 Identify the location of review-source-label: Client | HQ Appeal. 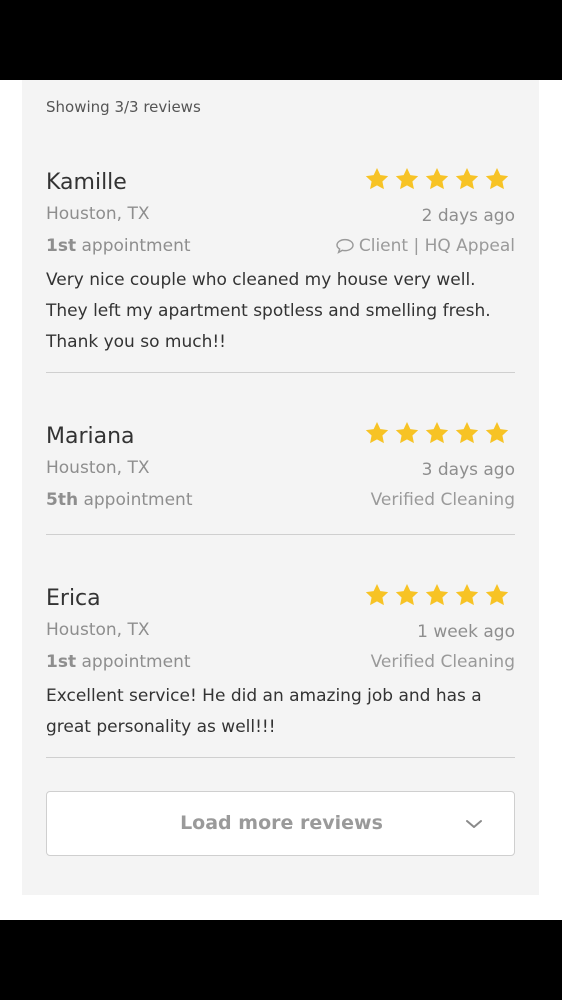
(436, 246).